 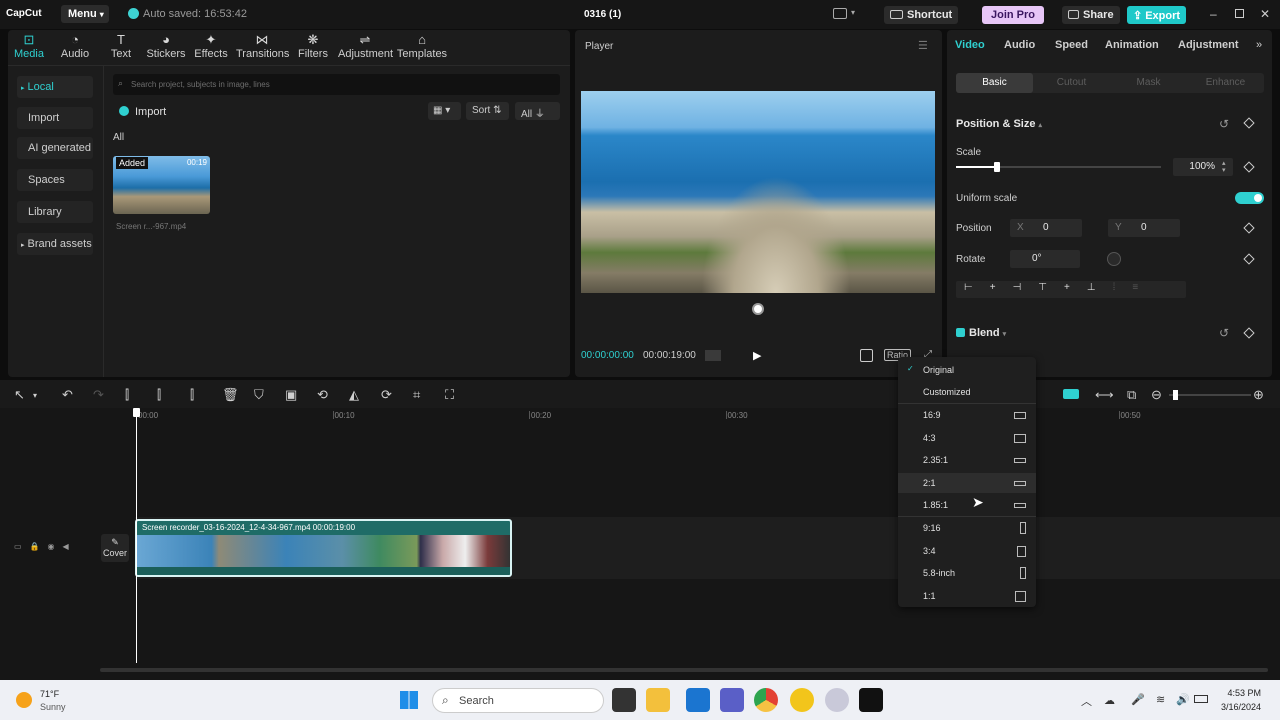 I want to click on cover-button: ✎ Cover, so click(x=115, y=548).